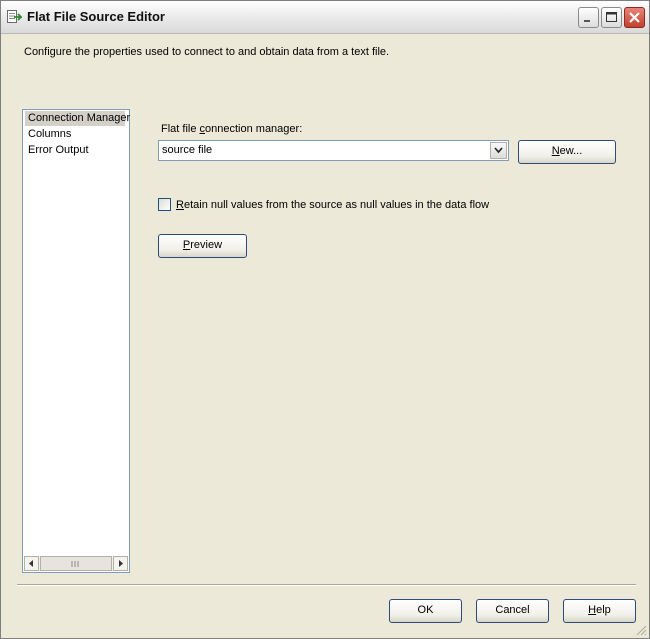 The width and height of the screenshot is (650, 639). Describe the element at coordinates (592, 610) in the screenshot. I see `access-key: H` at that location.